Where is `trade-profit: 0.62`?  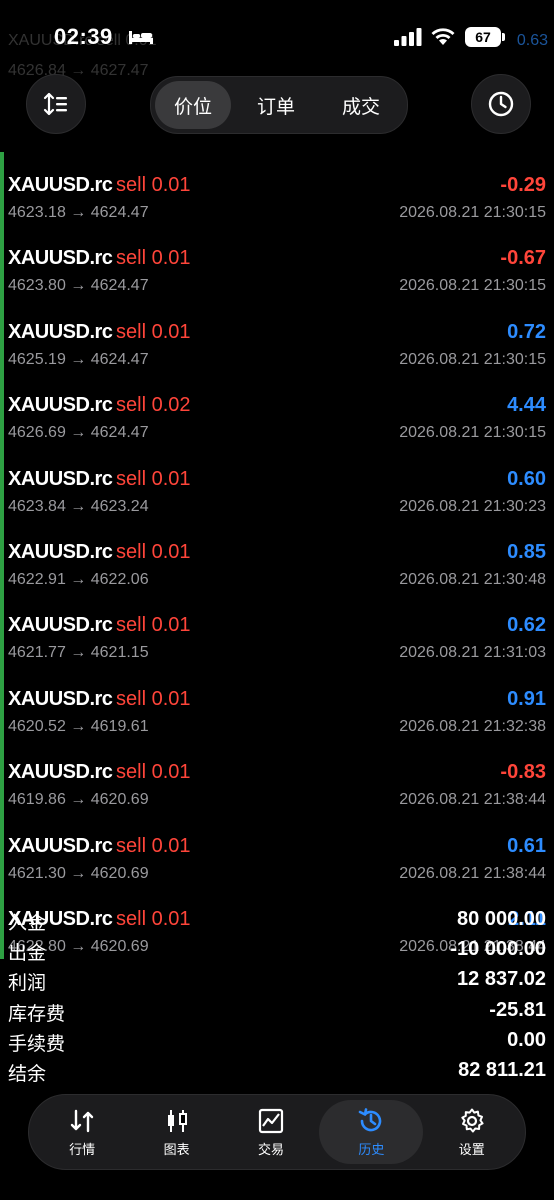 trade-profit: 0.62 is located at coordinates (526, 625).